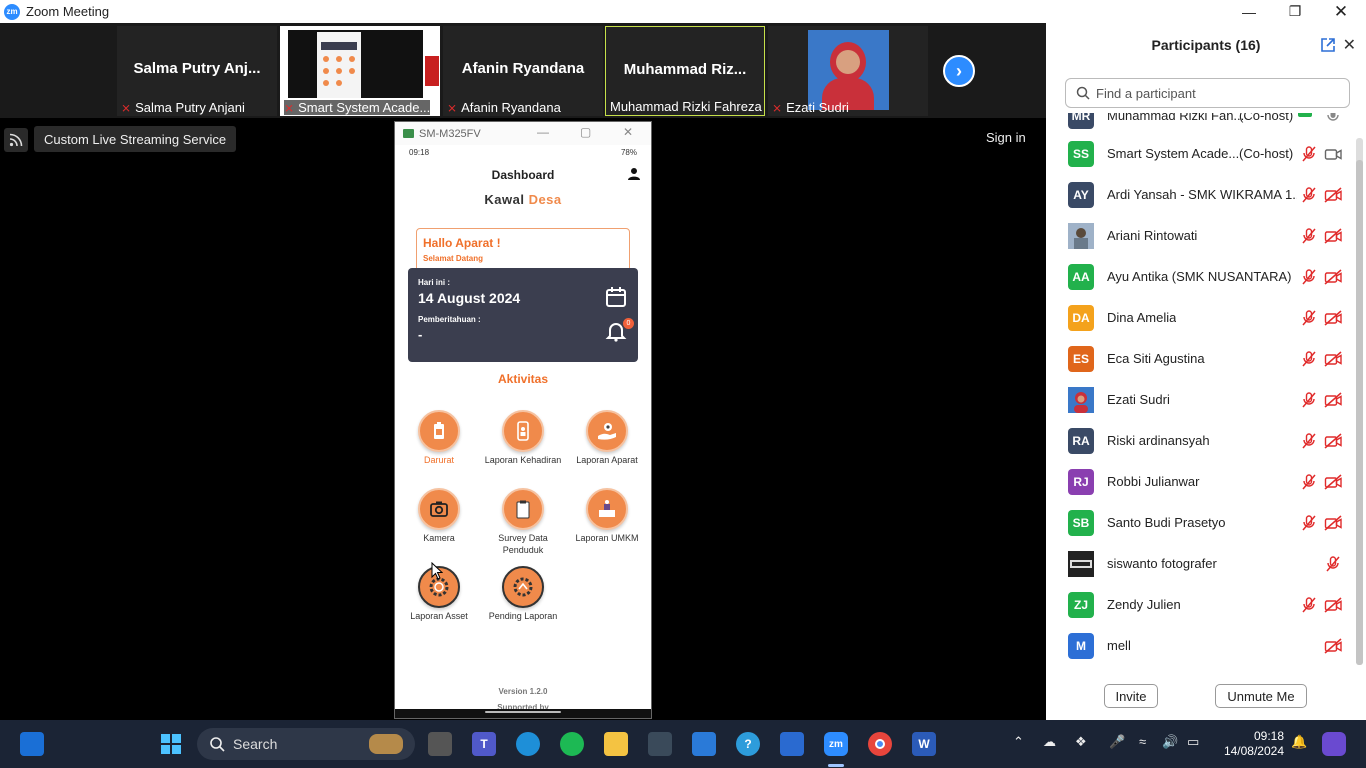 This screenshot has height=768, width=1366. What do you see at coordinates (607, 438) in the screenshot?
I see `activity-laporan-aparat: Laporan Aparat` at bounding box center [607, 438].